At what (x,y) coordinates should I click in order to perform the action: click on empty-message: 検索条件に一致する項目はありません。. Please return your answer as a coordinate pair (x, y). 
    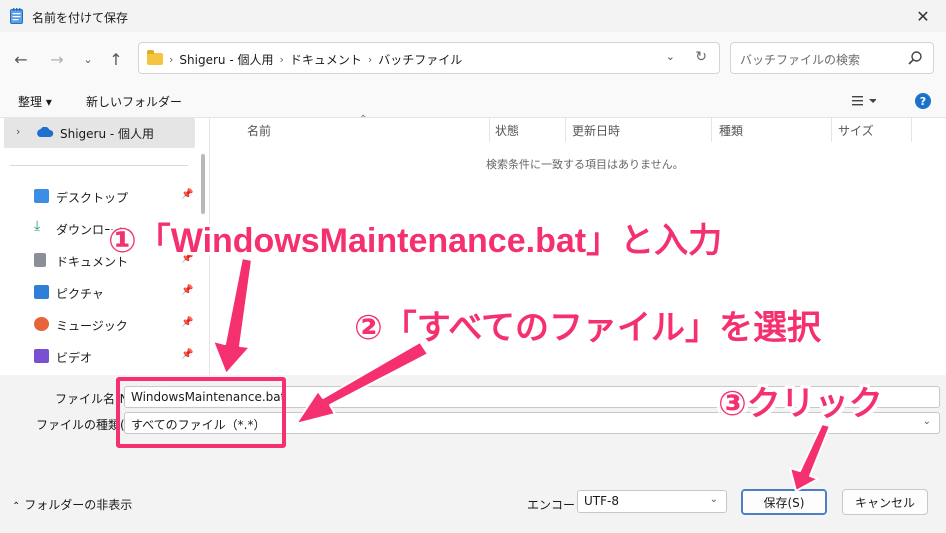
    Looking at the image, I should click on (585, 164).